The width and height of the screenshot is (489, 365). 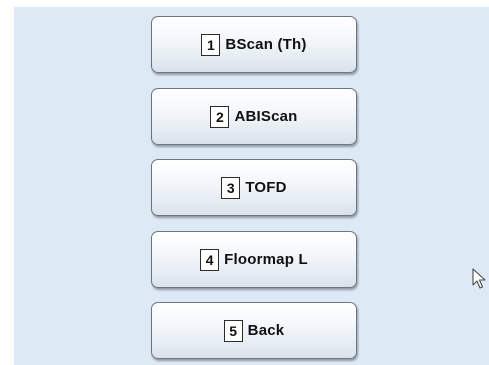 What do you see at coordinates (233, 330) in the screenshot?
I see `shortcut-key-5: 5` at bounding box center [233, 330].